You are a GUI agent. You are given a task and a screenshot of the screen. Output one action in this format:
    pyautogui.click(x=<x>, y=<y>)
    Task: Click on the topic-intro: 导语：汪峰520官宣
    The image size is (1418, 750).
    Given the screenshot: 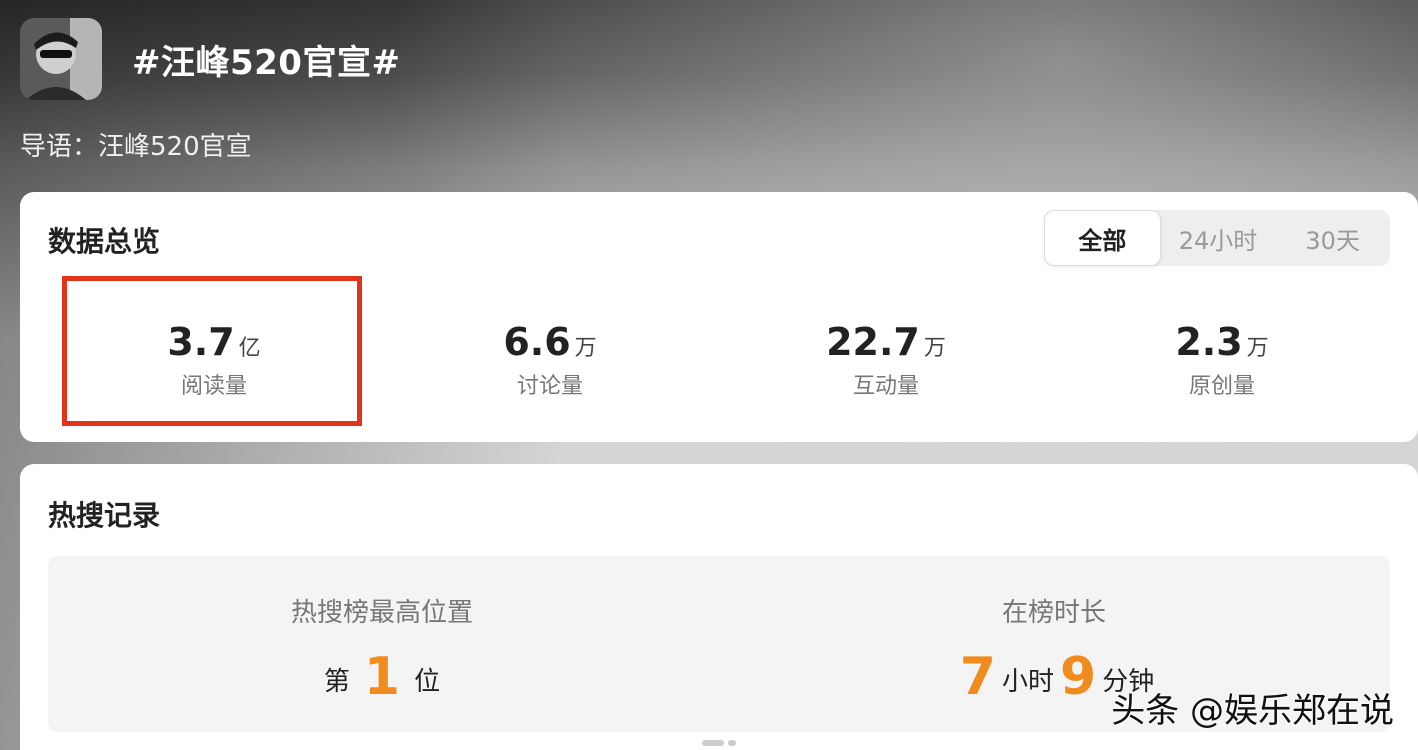 What is the action you would take?
    pyautogui.click(x=136, y=147)
    